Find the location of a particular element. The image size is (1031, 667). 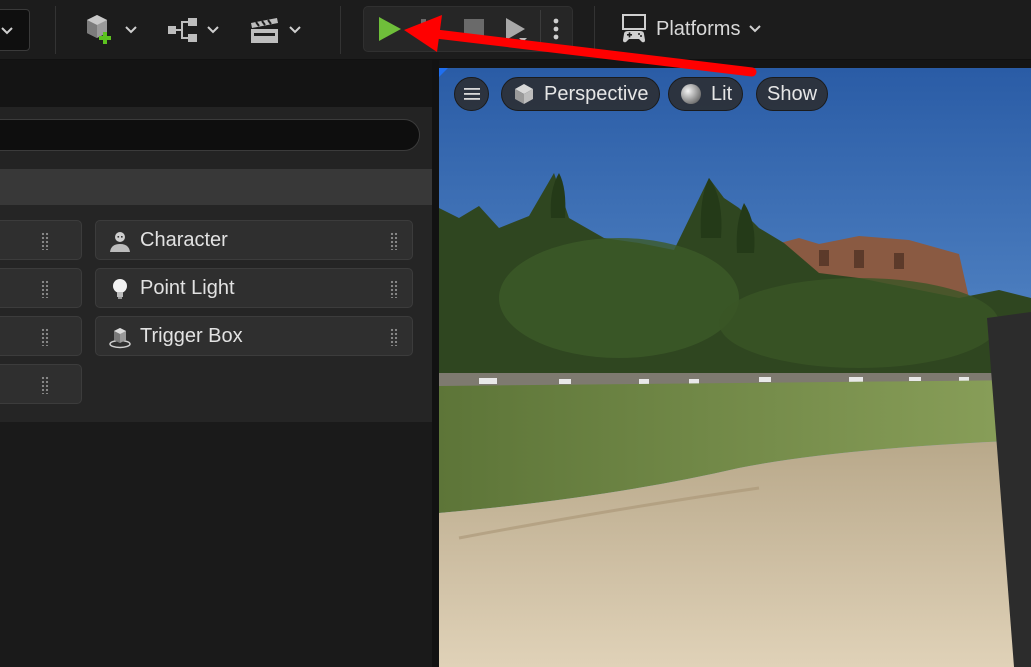

skip-button is located at coordinates (516, 29).